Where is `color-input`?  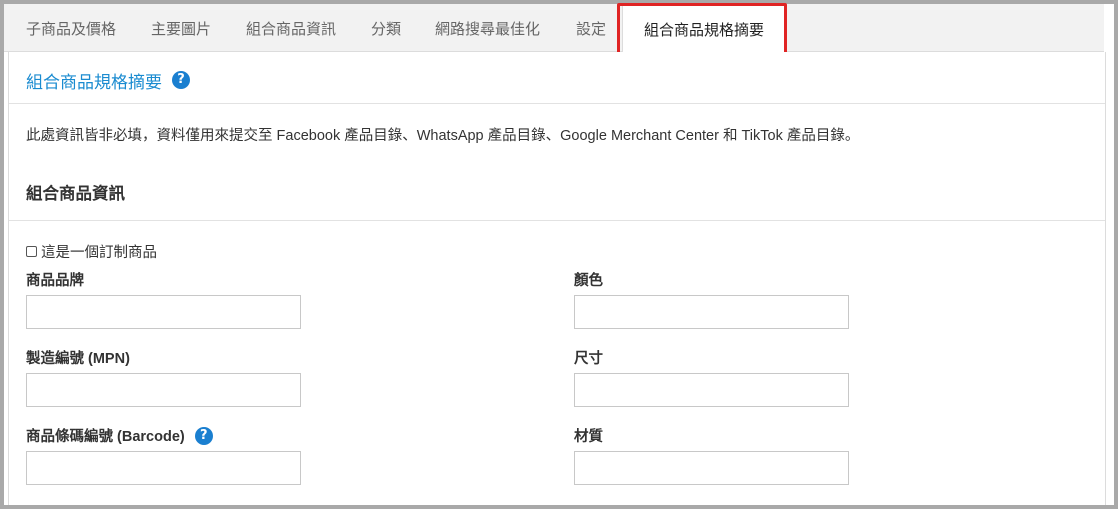
color-input is located at coordinates (711, 312).